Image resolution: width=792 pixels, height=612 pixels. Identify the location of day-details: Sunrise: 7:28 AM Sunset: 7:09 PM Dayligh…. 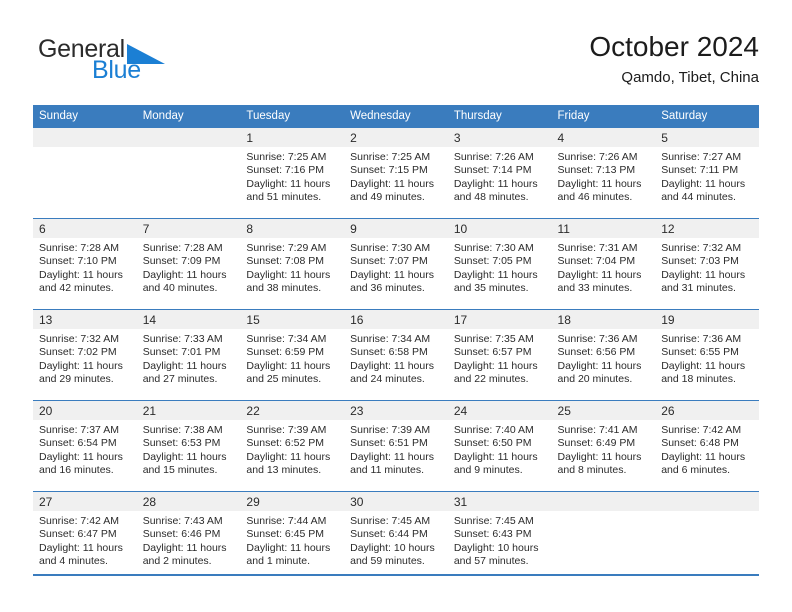
(189, 267).